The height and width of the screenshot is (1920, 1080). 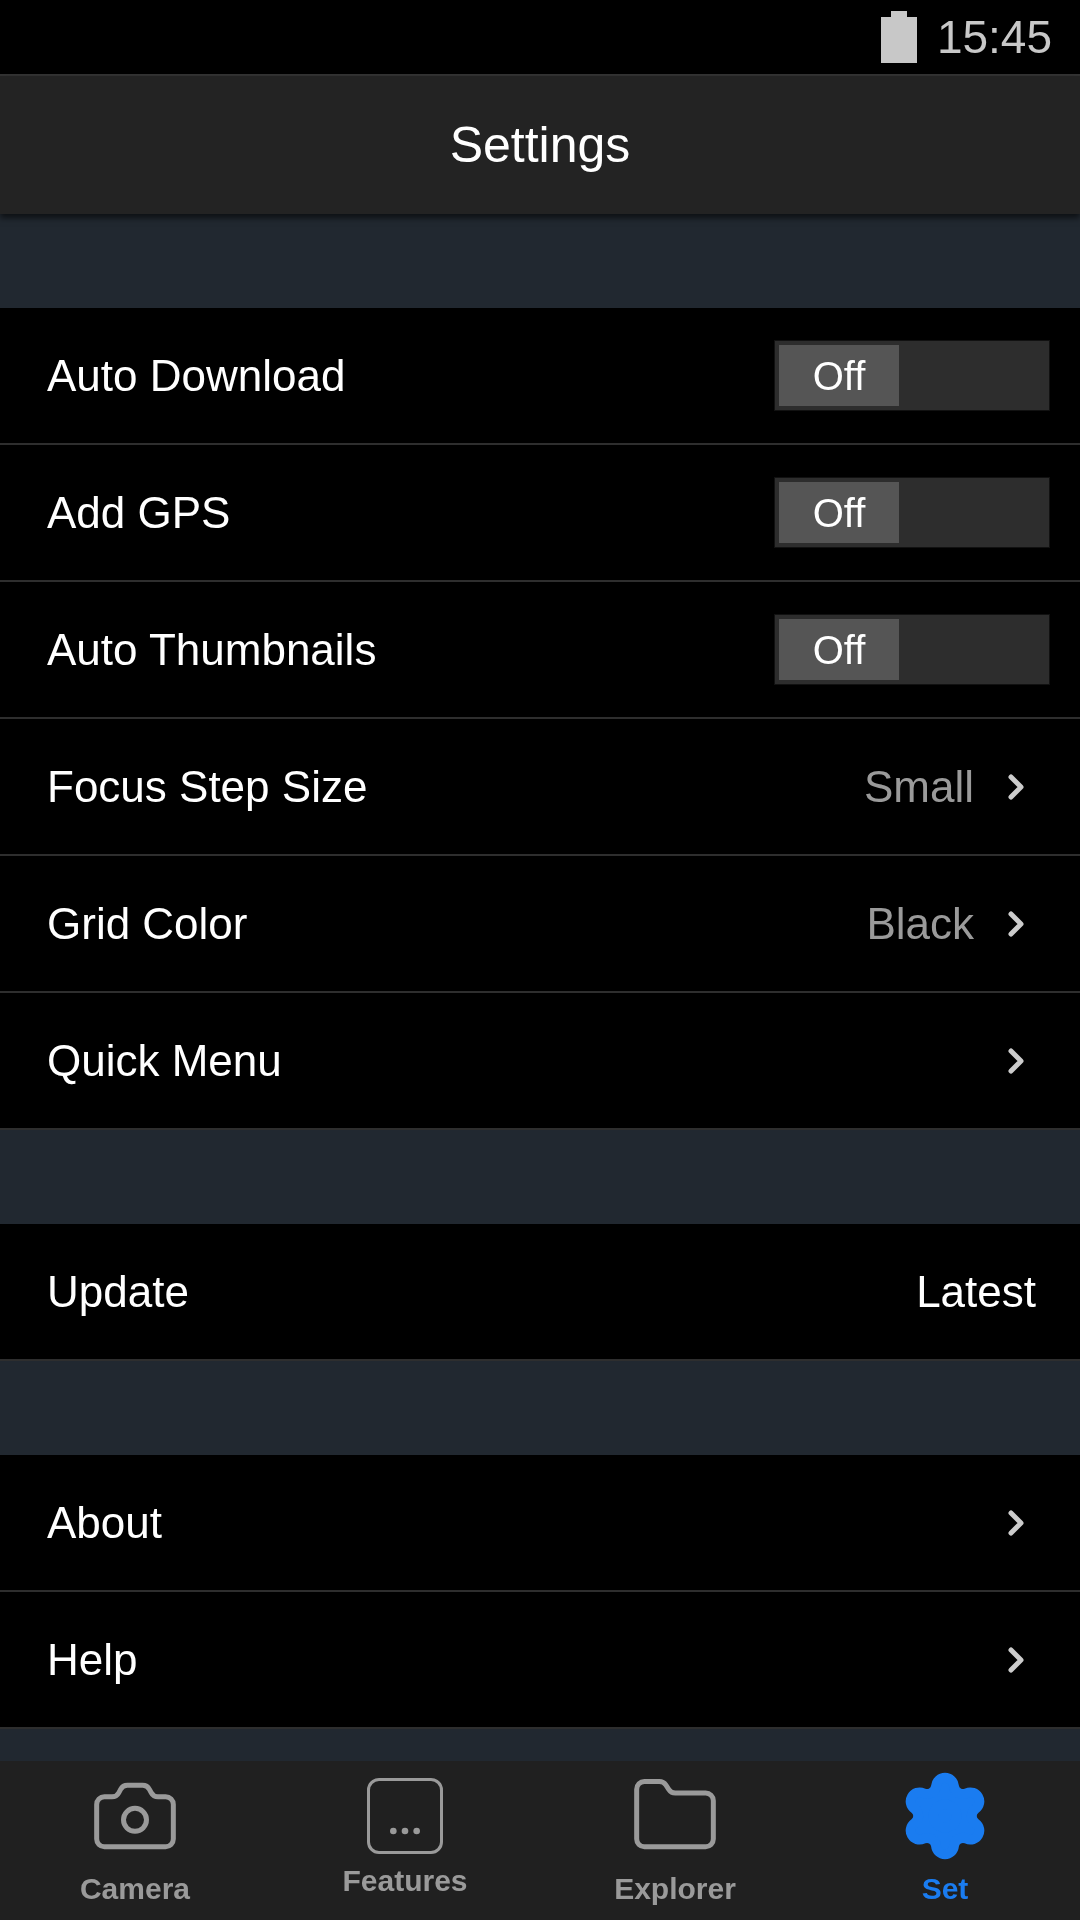 What do you see at coordinates (540, 513) in the screenshot?
I see `settings-row: Add GPS Off` at bounding box center [540, 513].